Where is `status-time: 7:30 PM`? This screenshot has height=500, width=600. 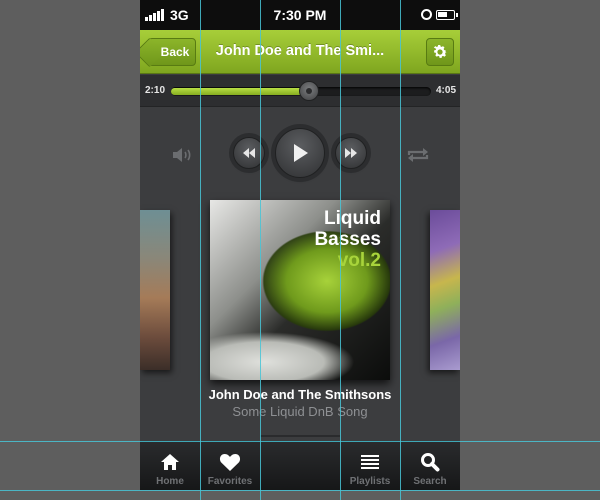
status-time: 7:30 PM is located at coordinates (300, 15).